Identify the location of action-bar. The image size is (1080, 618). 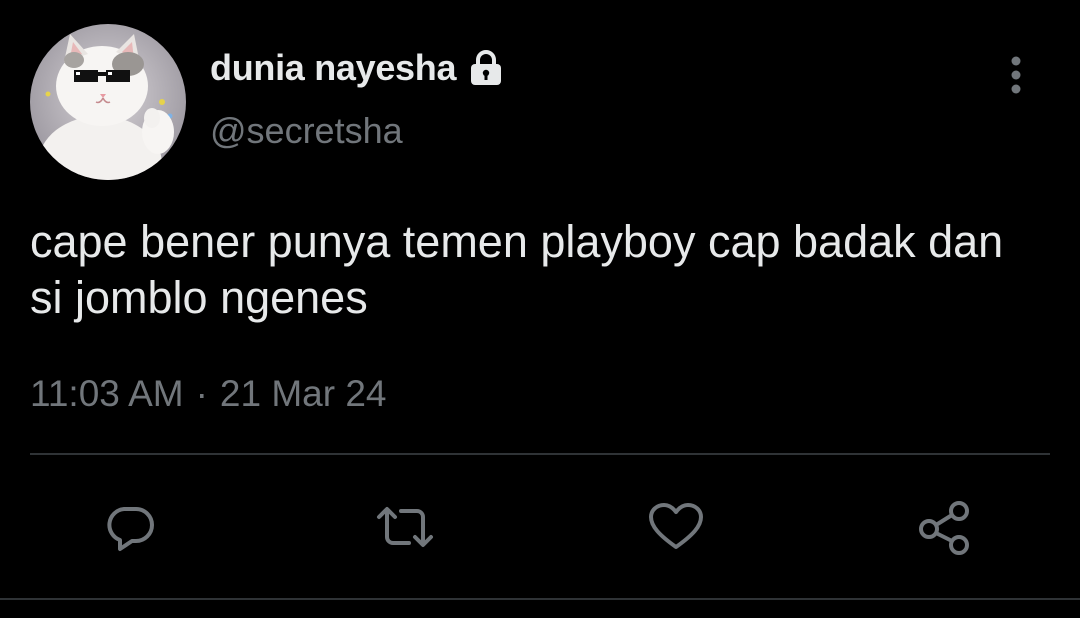
(540, 527).